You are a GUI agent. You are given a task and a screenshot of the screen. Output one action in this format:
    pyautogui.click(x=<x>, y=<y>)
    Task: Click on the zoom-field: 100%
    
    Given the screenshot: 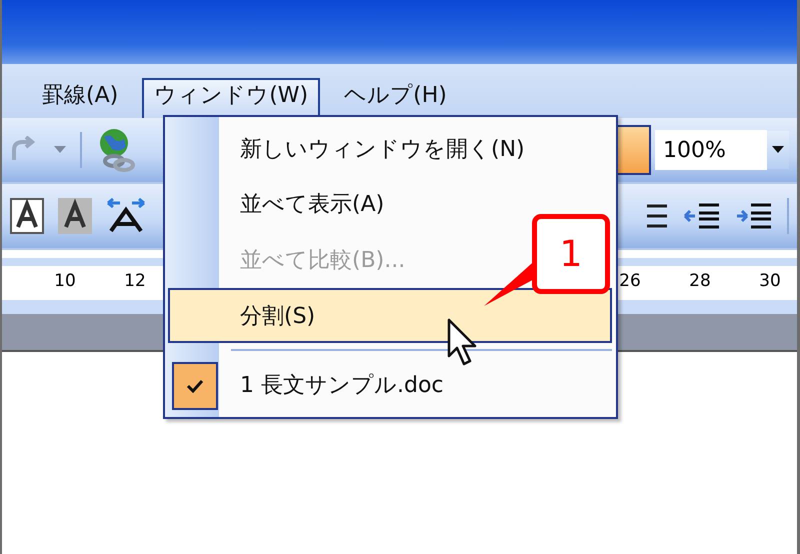 What is the action you would take?
    pyautogui.click(x=711, y=150)
    